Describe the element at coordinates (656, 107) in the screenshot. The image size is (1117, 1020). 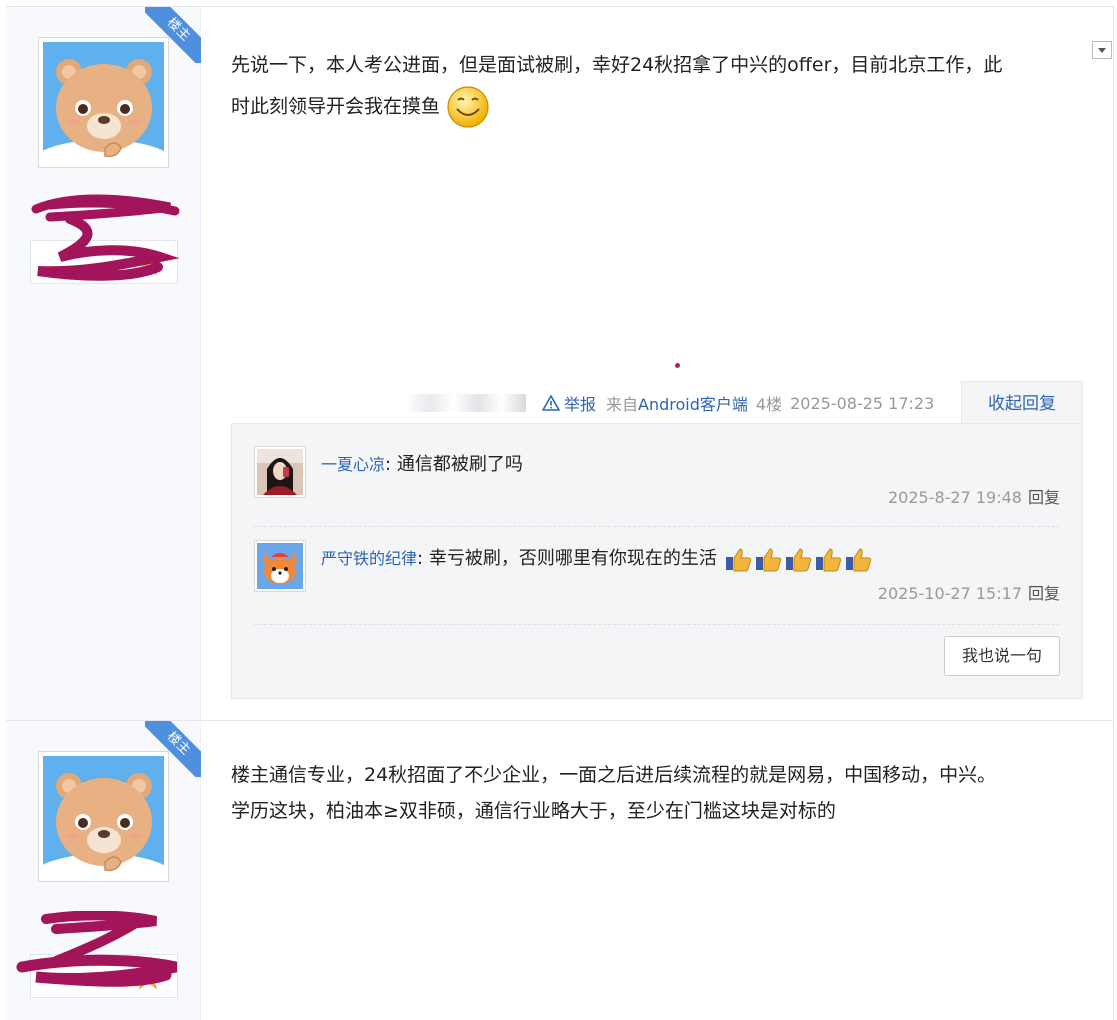
I see `post-line-2: 时此刻领导开会我在摸鱼` at that location.